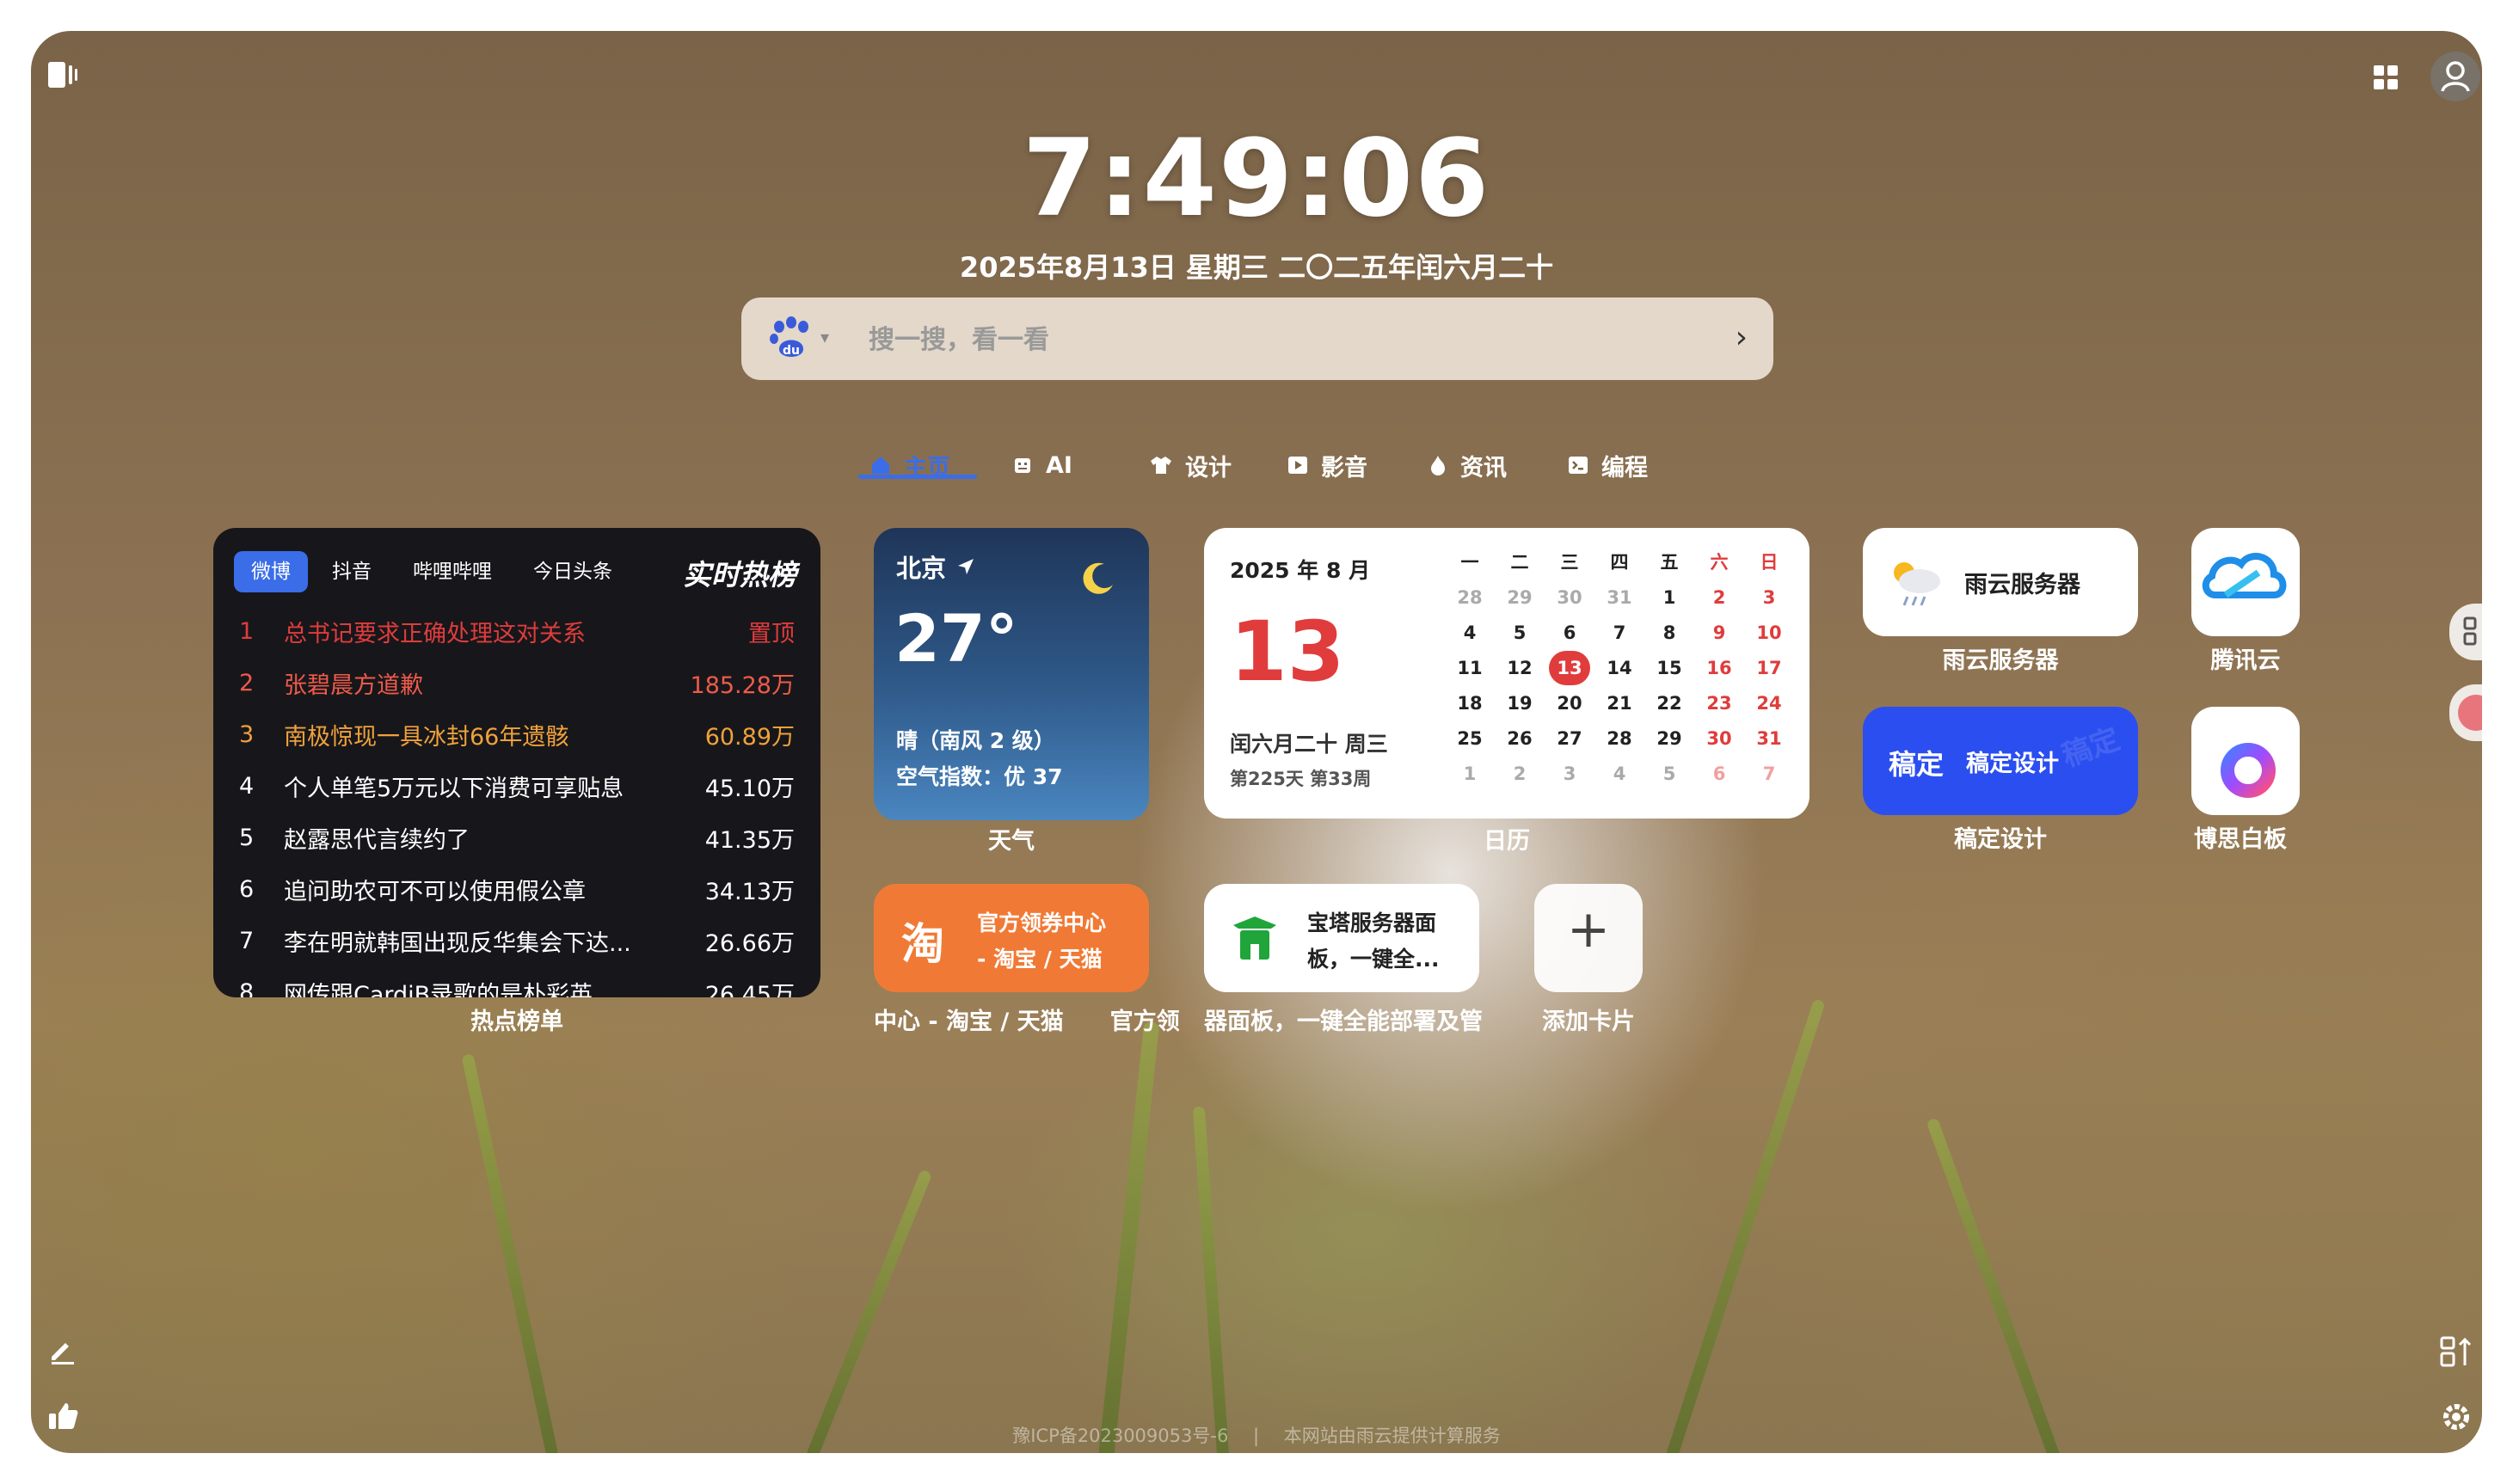  Describe the element at coordinates (2455, 76) in the screenshot. I see `user-avatar` at that location.